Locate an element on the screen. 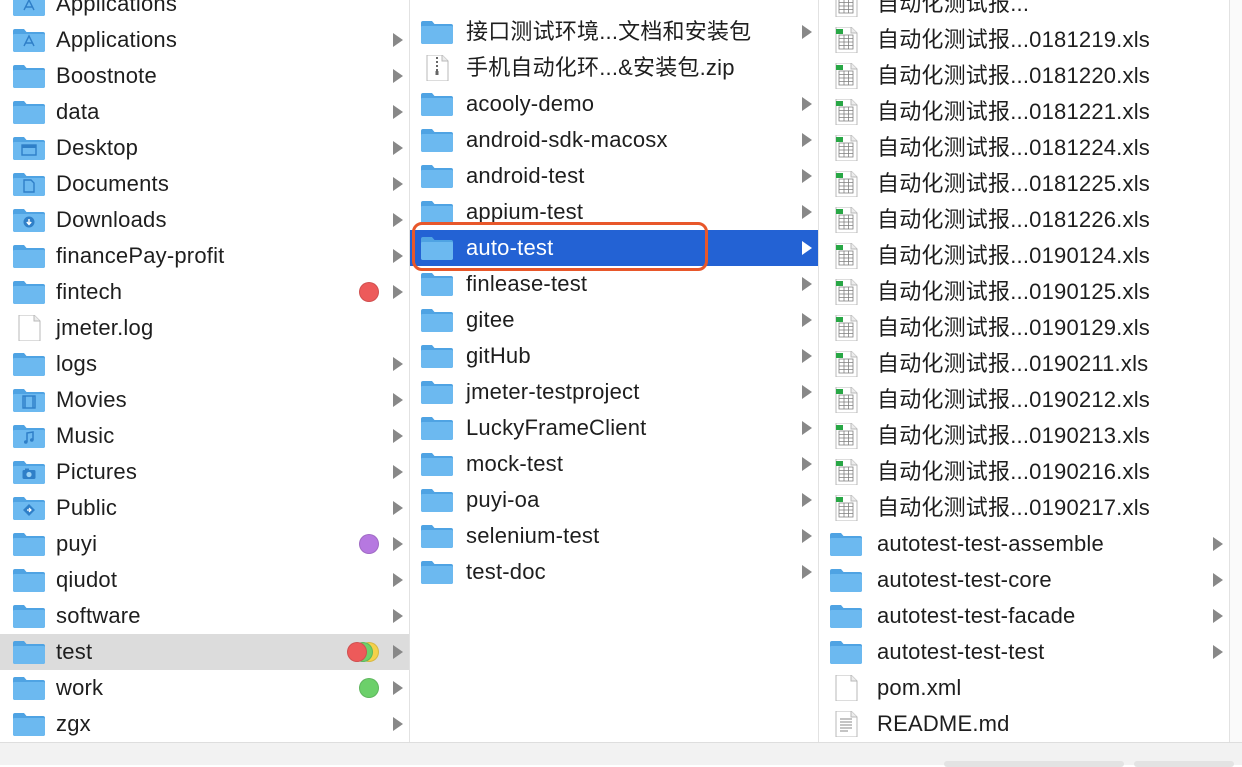 The height and width of the screenshot is (767, 1242). row-0190217-xls: 自动化测试报...0190217.xls is located at coordinates (1024, 508).